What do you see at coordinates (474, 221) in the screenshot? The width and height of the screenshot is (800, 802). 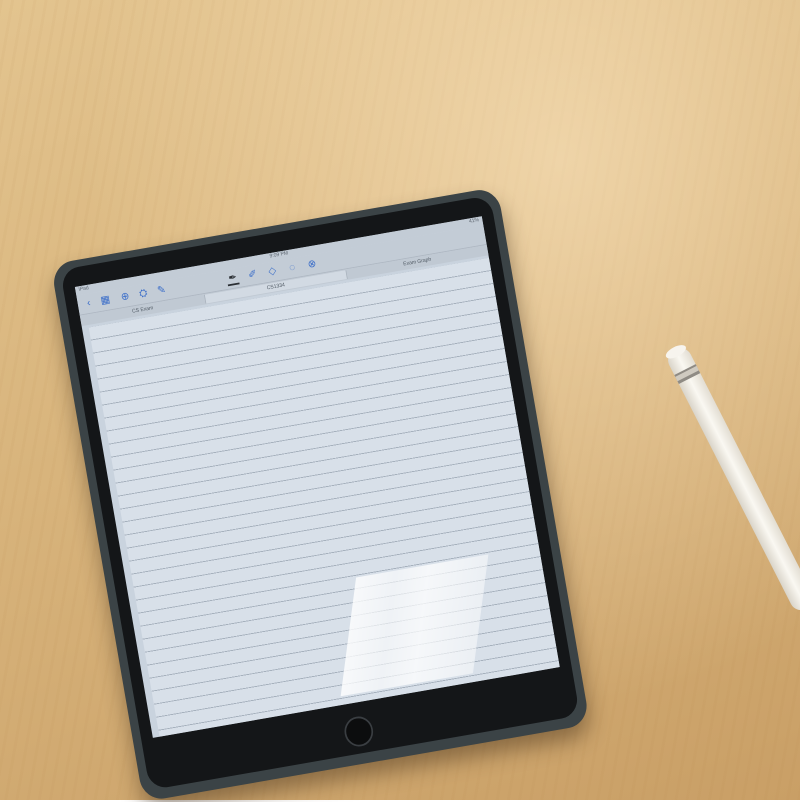 I see `battery-level: 41%` at bounding box center [474, 221].